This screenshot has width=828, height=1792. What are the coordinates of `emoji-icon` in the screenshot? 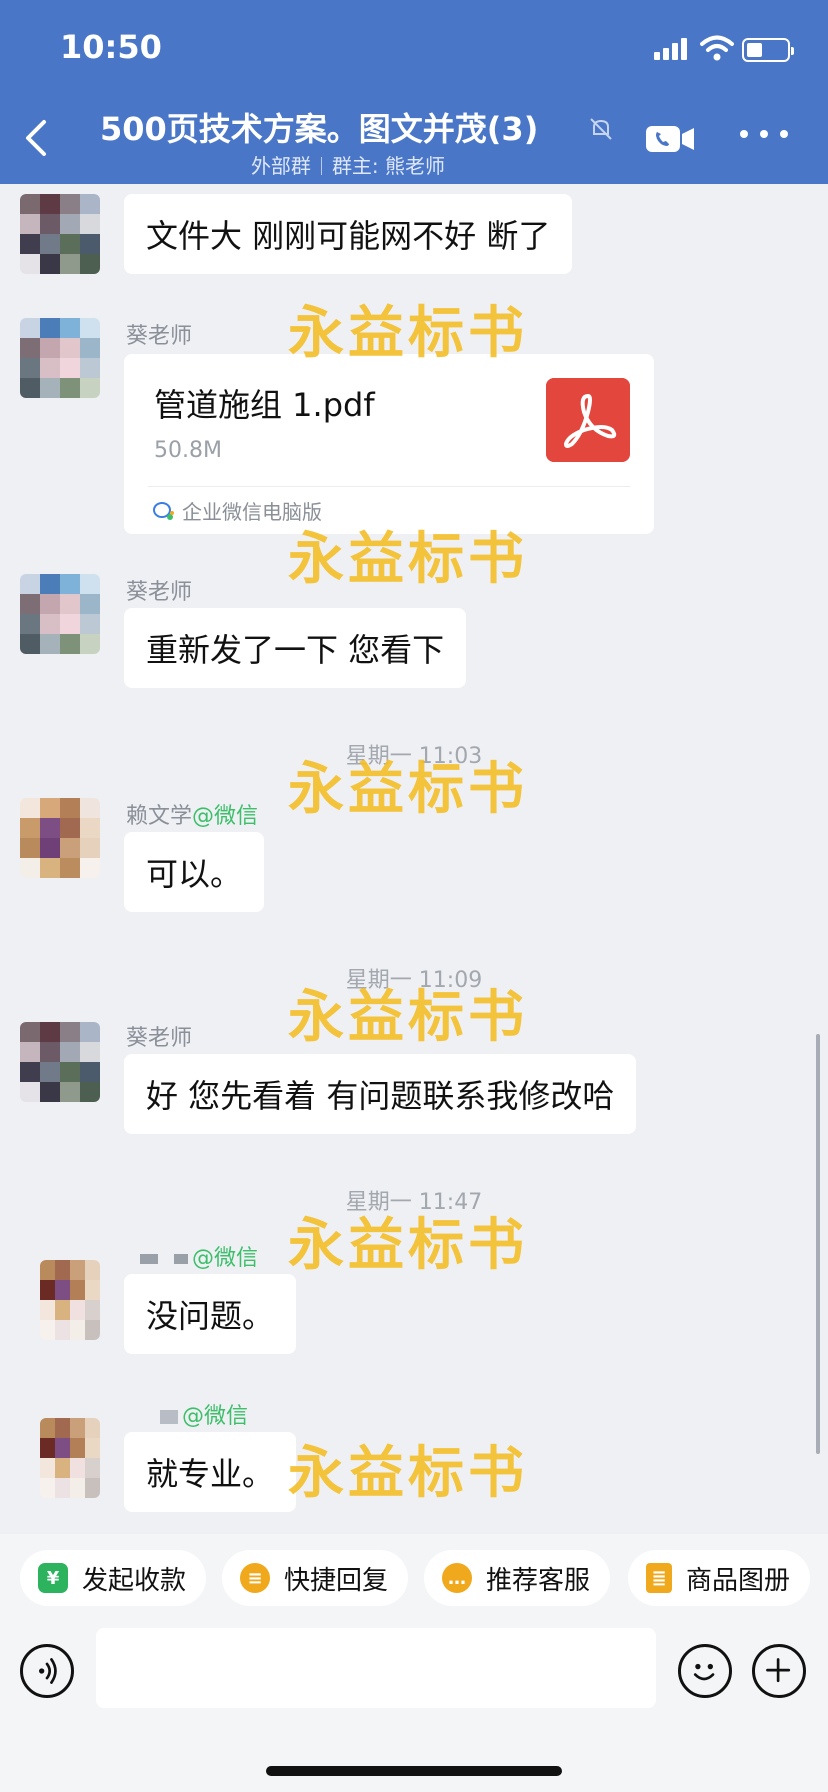 It's located at (705, 1671).